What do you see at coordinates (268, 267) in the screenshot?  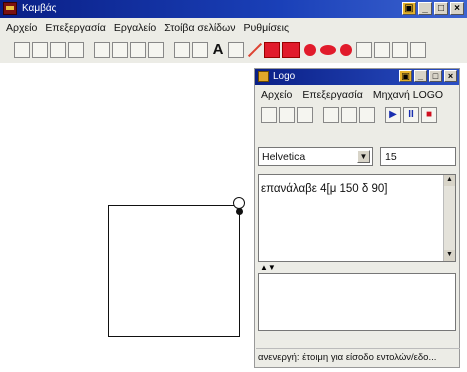 I see `splitter-arrows-icon: ▲▼` at bounding box center [268, 267].